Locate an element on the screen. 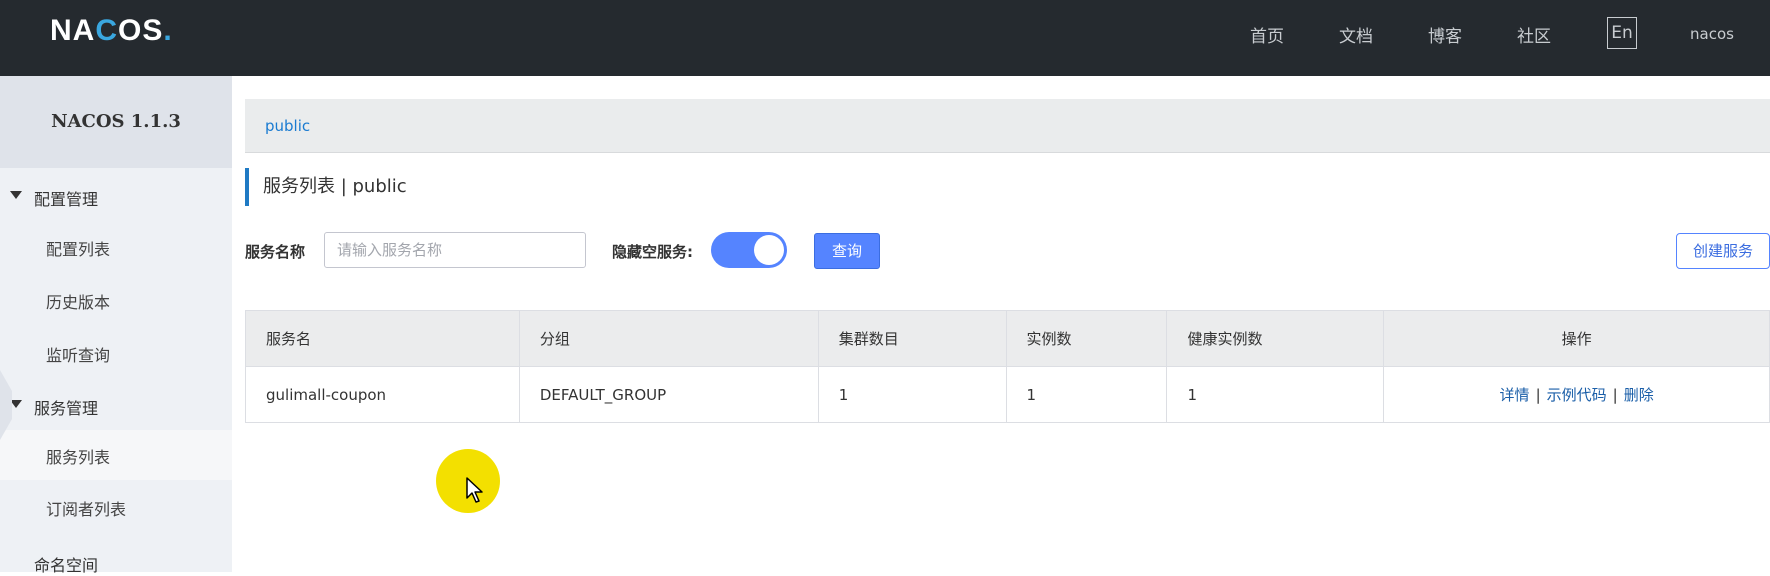  sidebar-item-label: 配置列表 is located at coordinates (78, 249).